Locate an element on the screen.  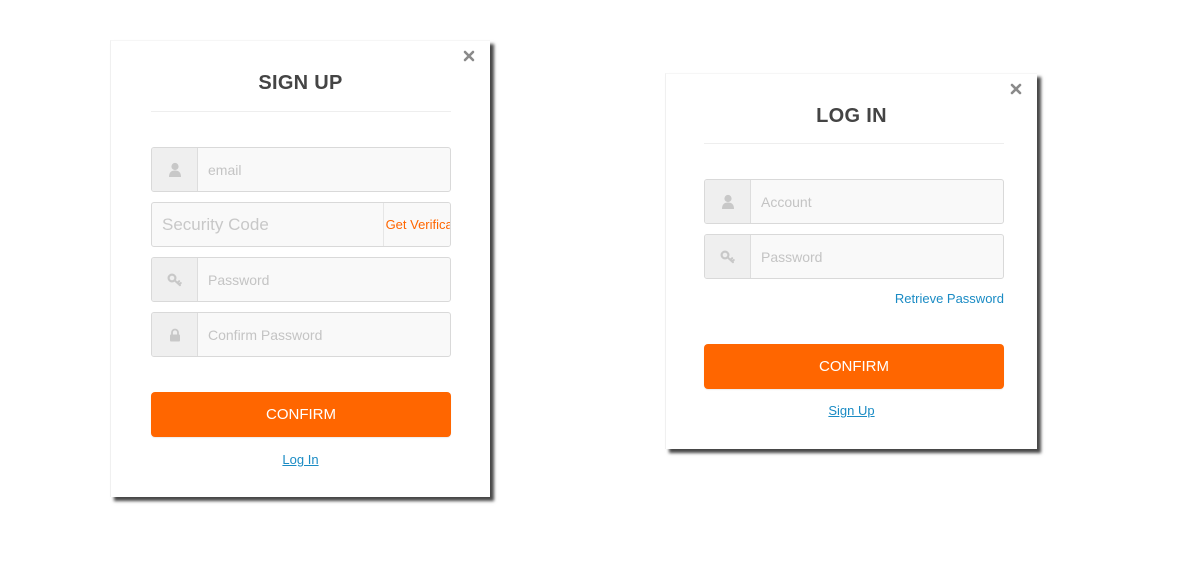
login-link: Log In is located at coordinates (300, 459).